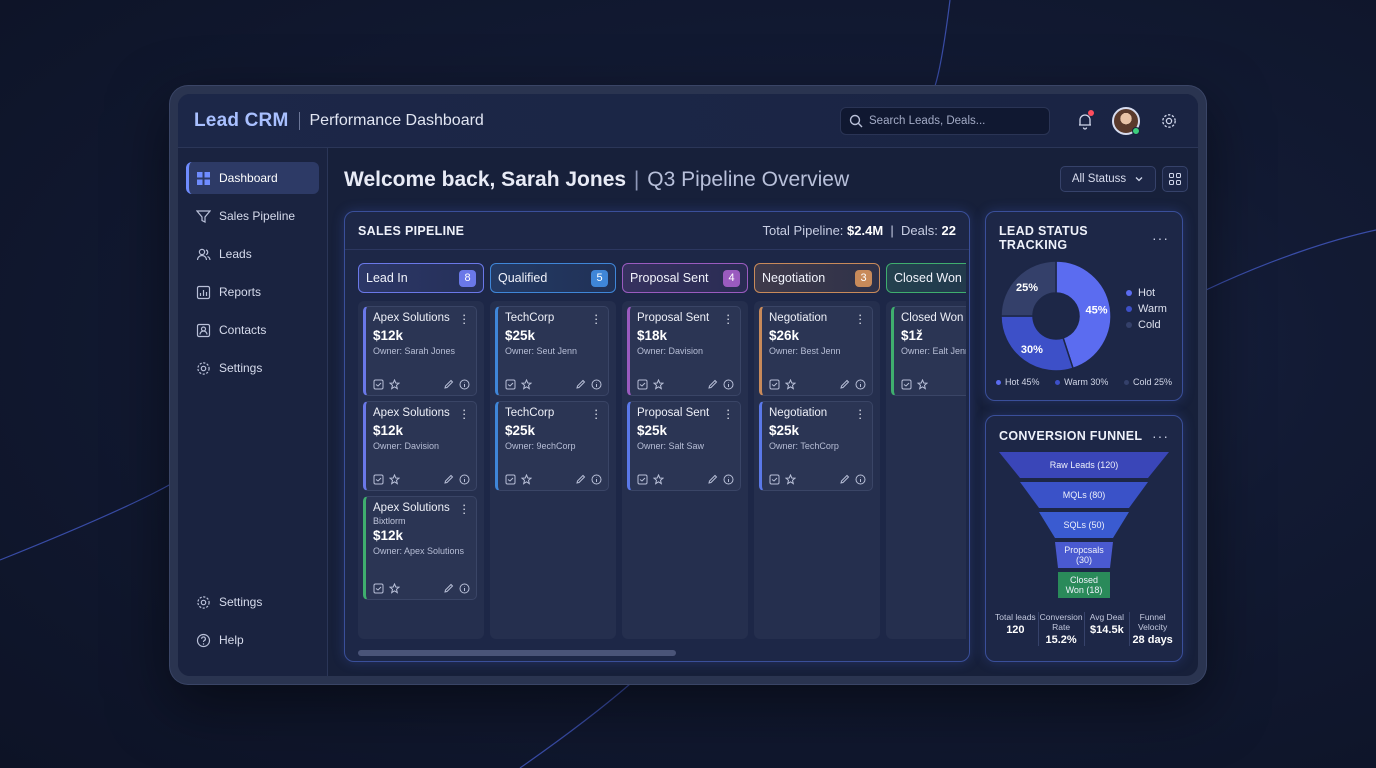 This screenshot has width=1376, height=768. I want to click on funnel-more-button: ···, so click(1160, 436).